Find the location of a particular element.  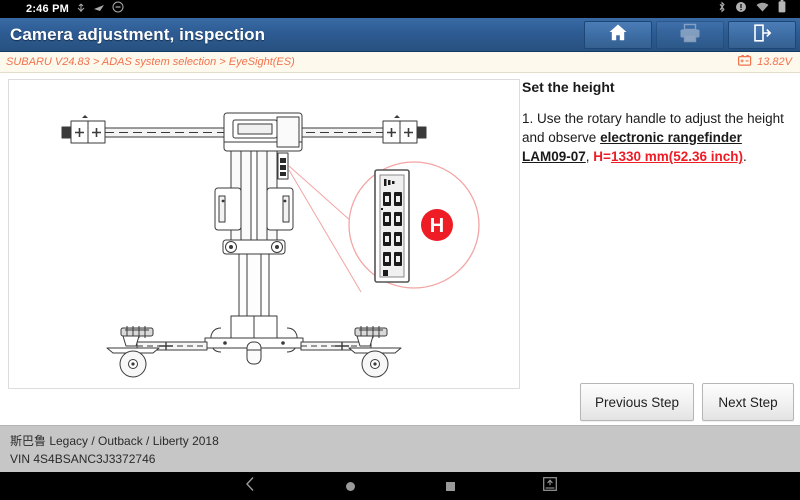

instruction-heading: Set the height is located at coordinates (568, 87).